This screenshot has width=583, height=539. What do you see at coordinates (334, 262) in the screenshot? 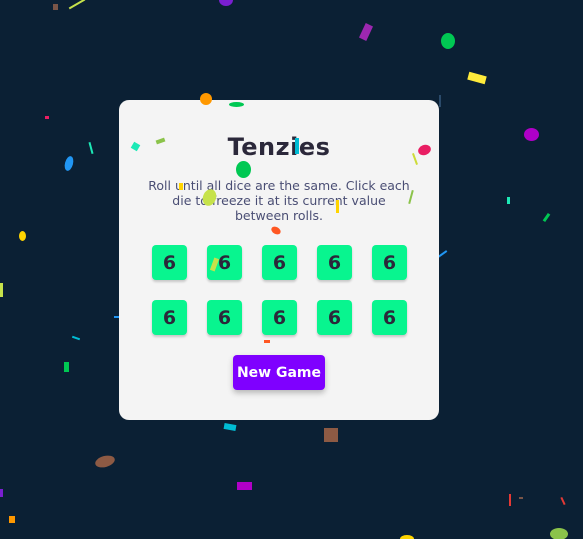
I see `die-4: 6` at bounding box center [334, 262].